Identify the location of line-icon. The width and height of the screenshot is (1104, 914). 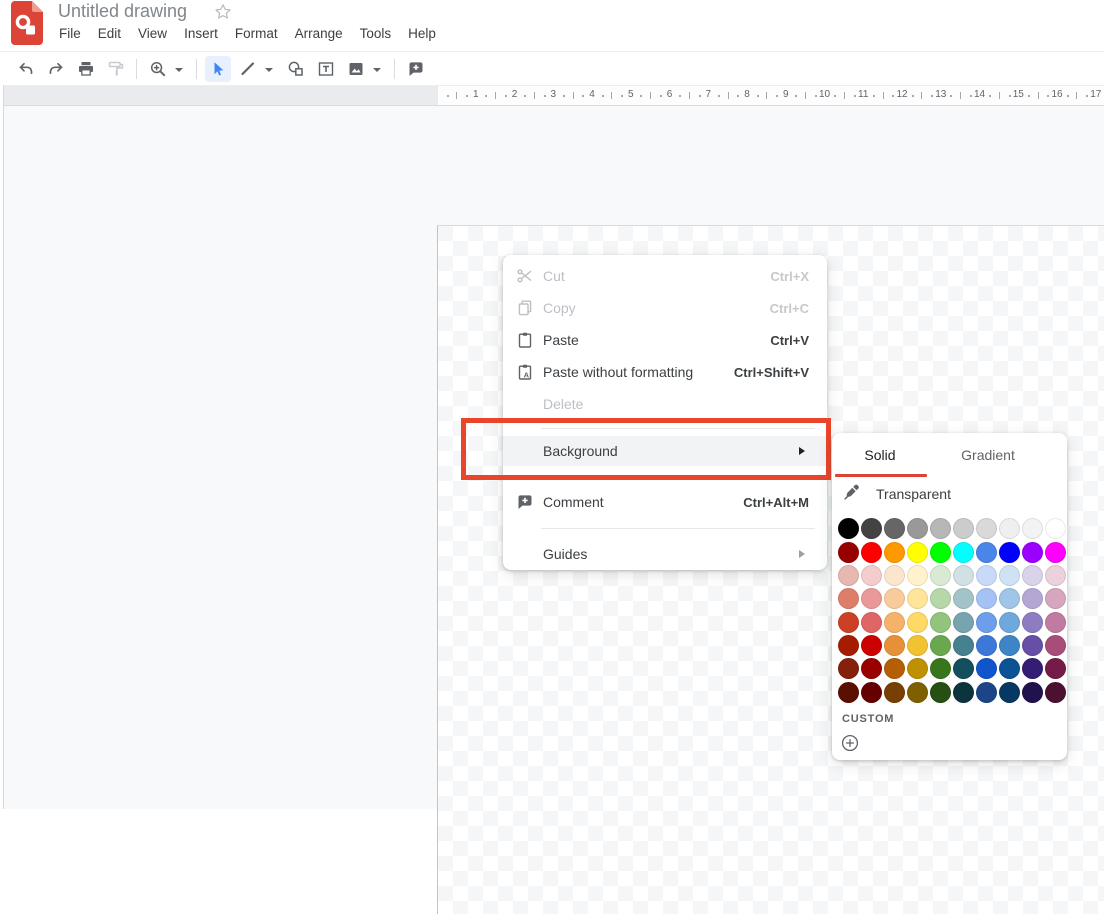
(248, 69).